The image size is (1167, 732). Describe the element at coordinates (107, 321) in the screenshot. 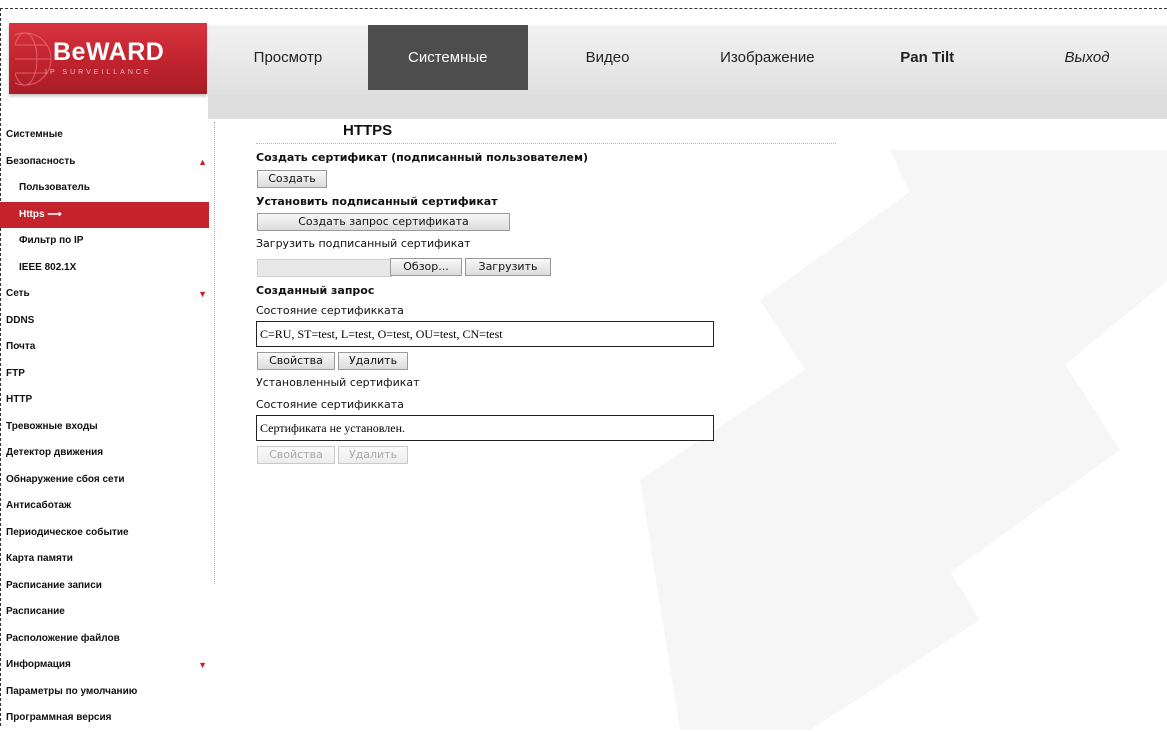

I see `sidebar-item-ddns: DDNS` at that location.